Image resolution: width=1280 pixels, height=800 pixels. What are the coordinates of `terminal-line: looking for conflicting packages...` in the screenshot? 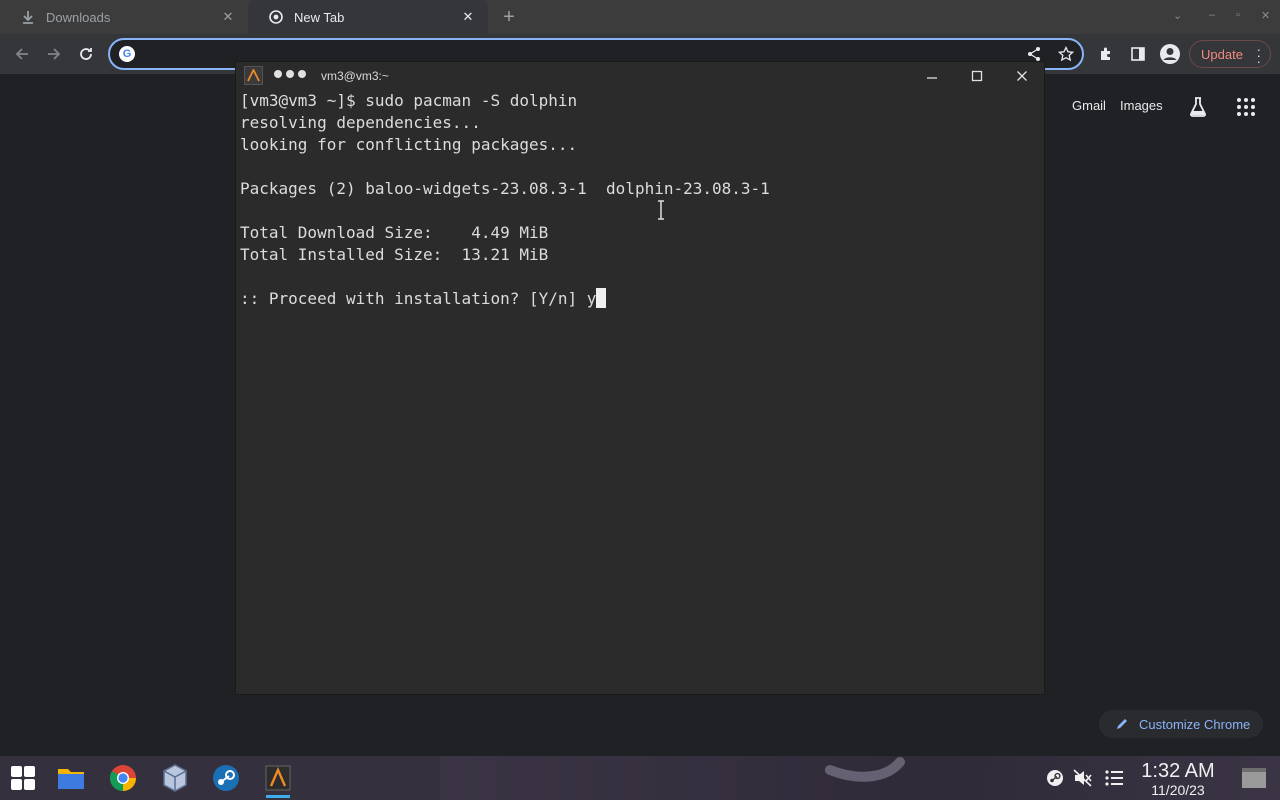 It's located at (409, 144).